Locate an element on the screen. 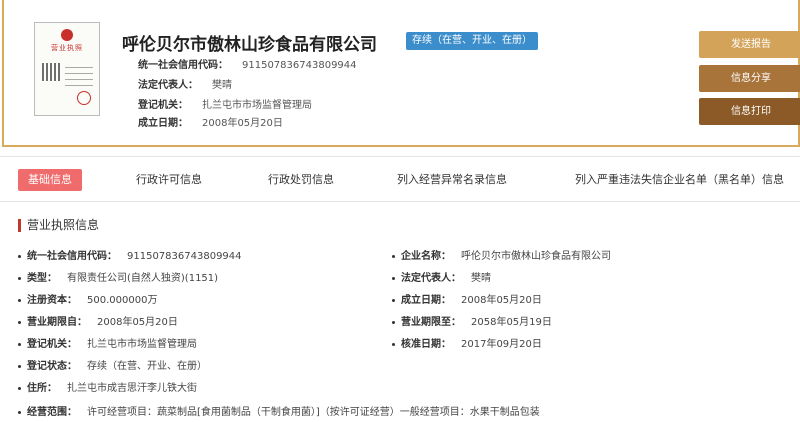  info-label: 营业期限至： is located at coordinates (431, 322).